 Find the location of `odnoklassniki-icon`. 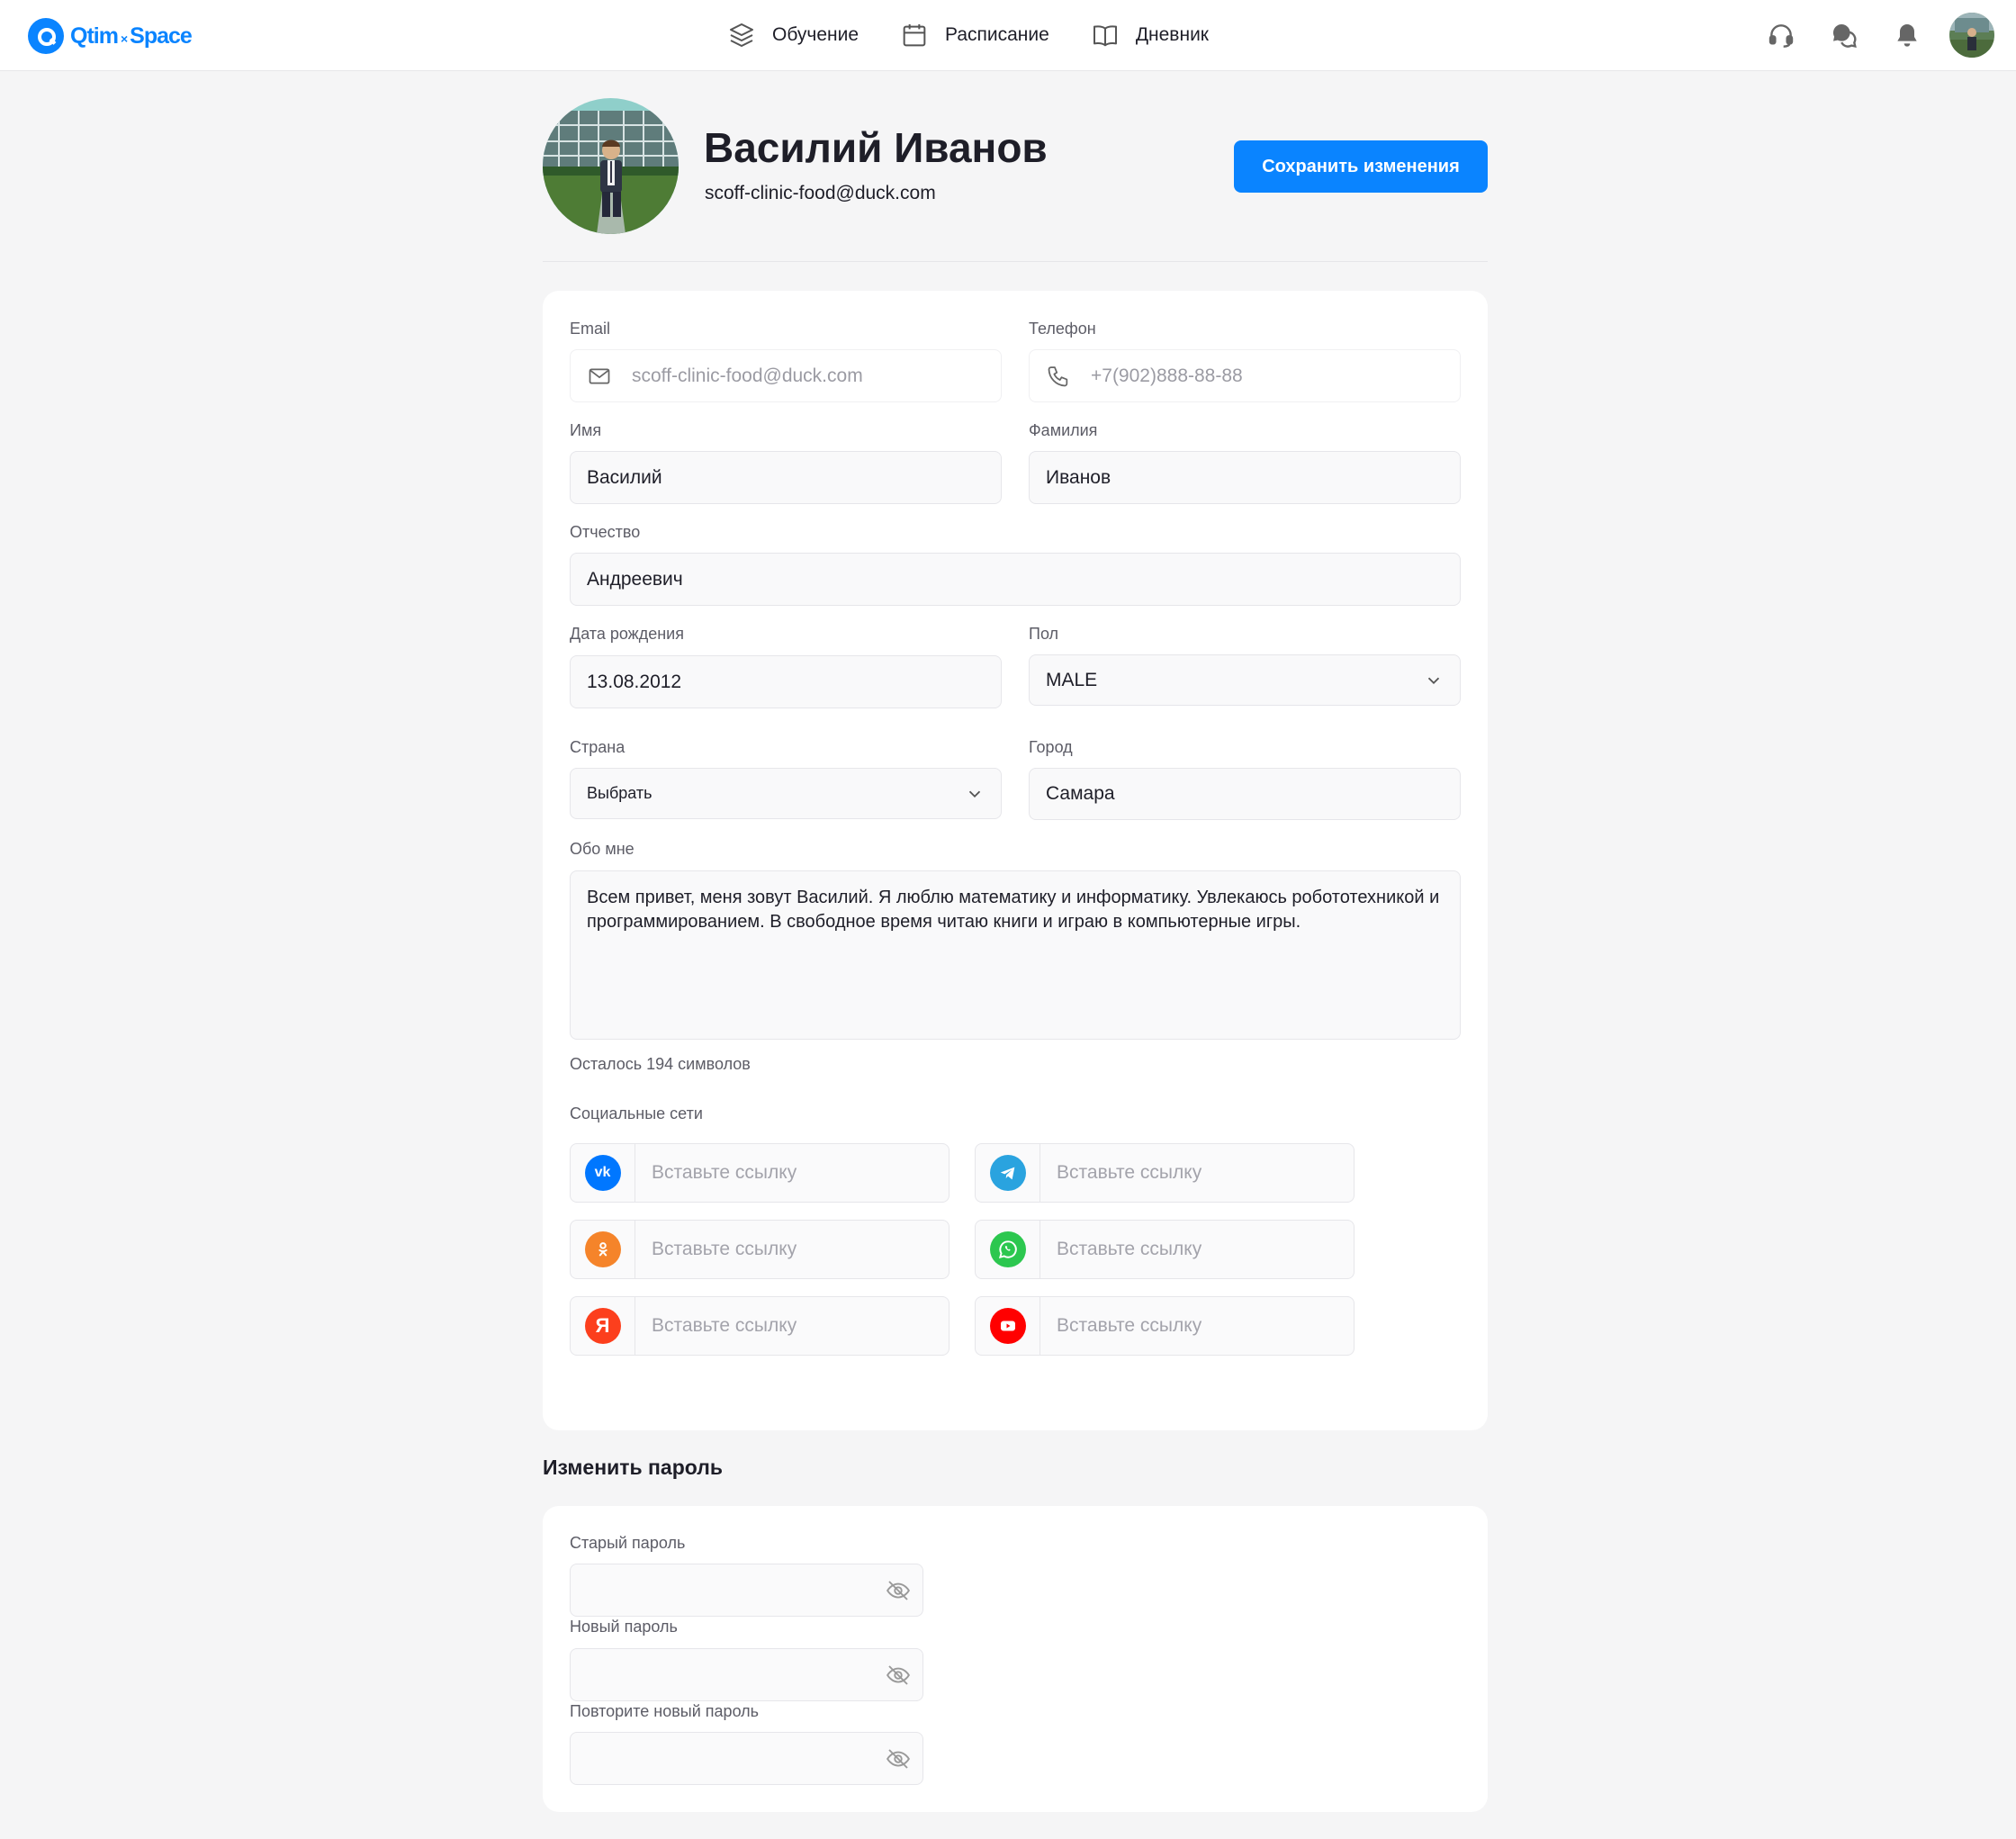

odnoklassniki-icon is located at coordinates (602, 1249).